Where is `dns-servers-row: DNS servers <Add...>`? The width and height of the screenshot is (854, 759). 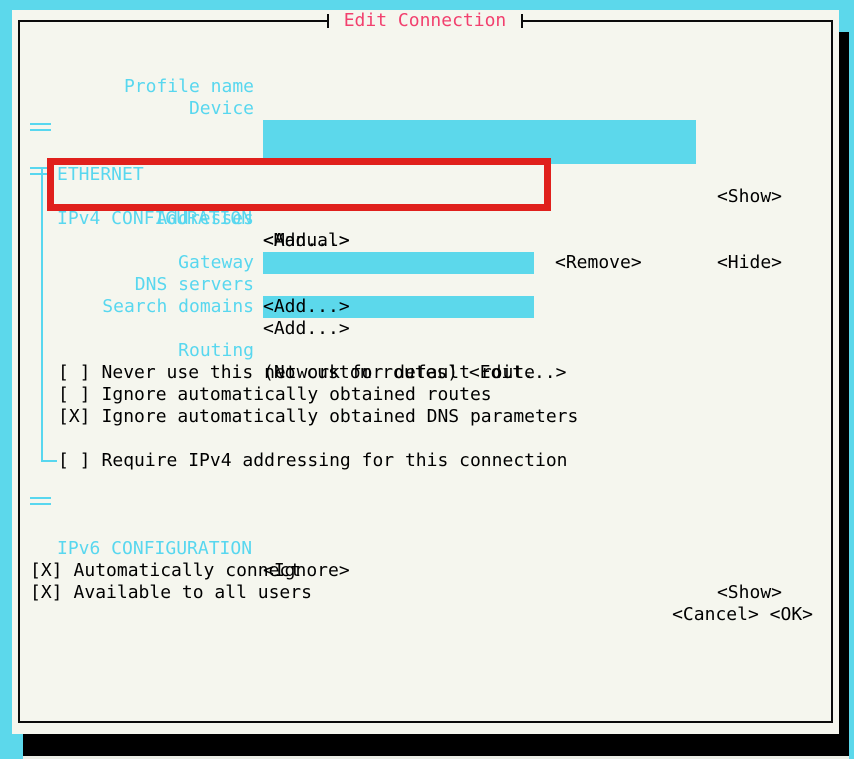
dns-servers-row: DNS servers <Add...> is located at coordinates (425, 284).